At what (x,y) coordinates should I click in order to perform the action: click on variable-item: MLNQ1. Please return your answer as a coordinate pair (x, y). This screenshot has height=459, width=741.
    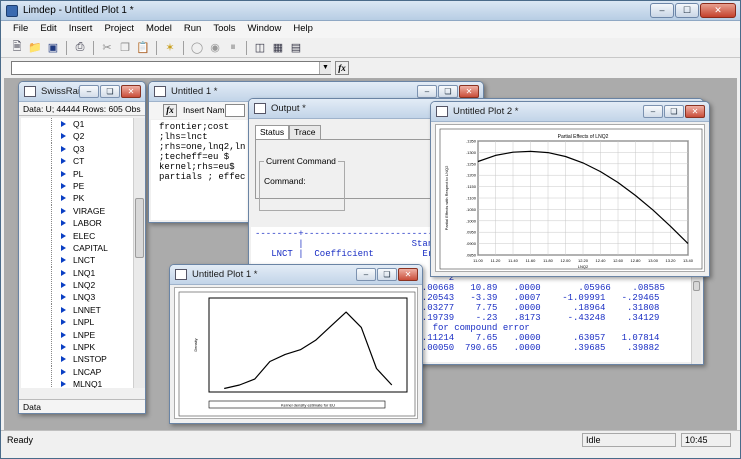
    Looking at the image, I should click on (77, 383).